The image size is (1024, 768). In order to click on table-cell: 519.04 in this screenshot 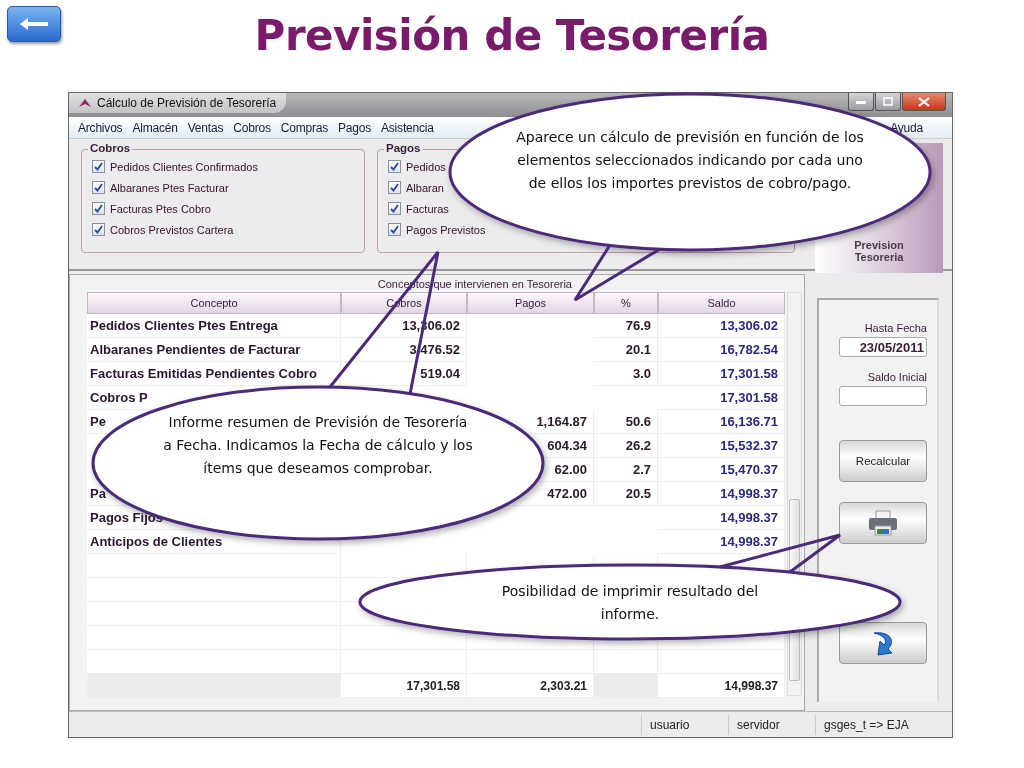, I will do `click(404, 374)`.